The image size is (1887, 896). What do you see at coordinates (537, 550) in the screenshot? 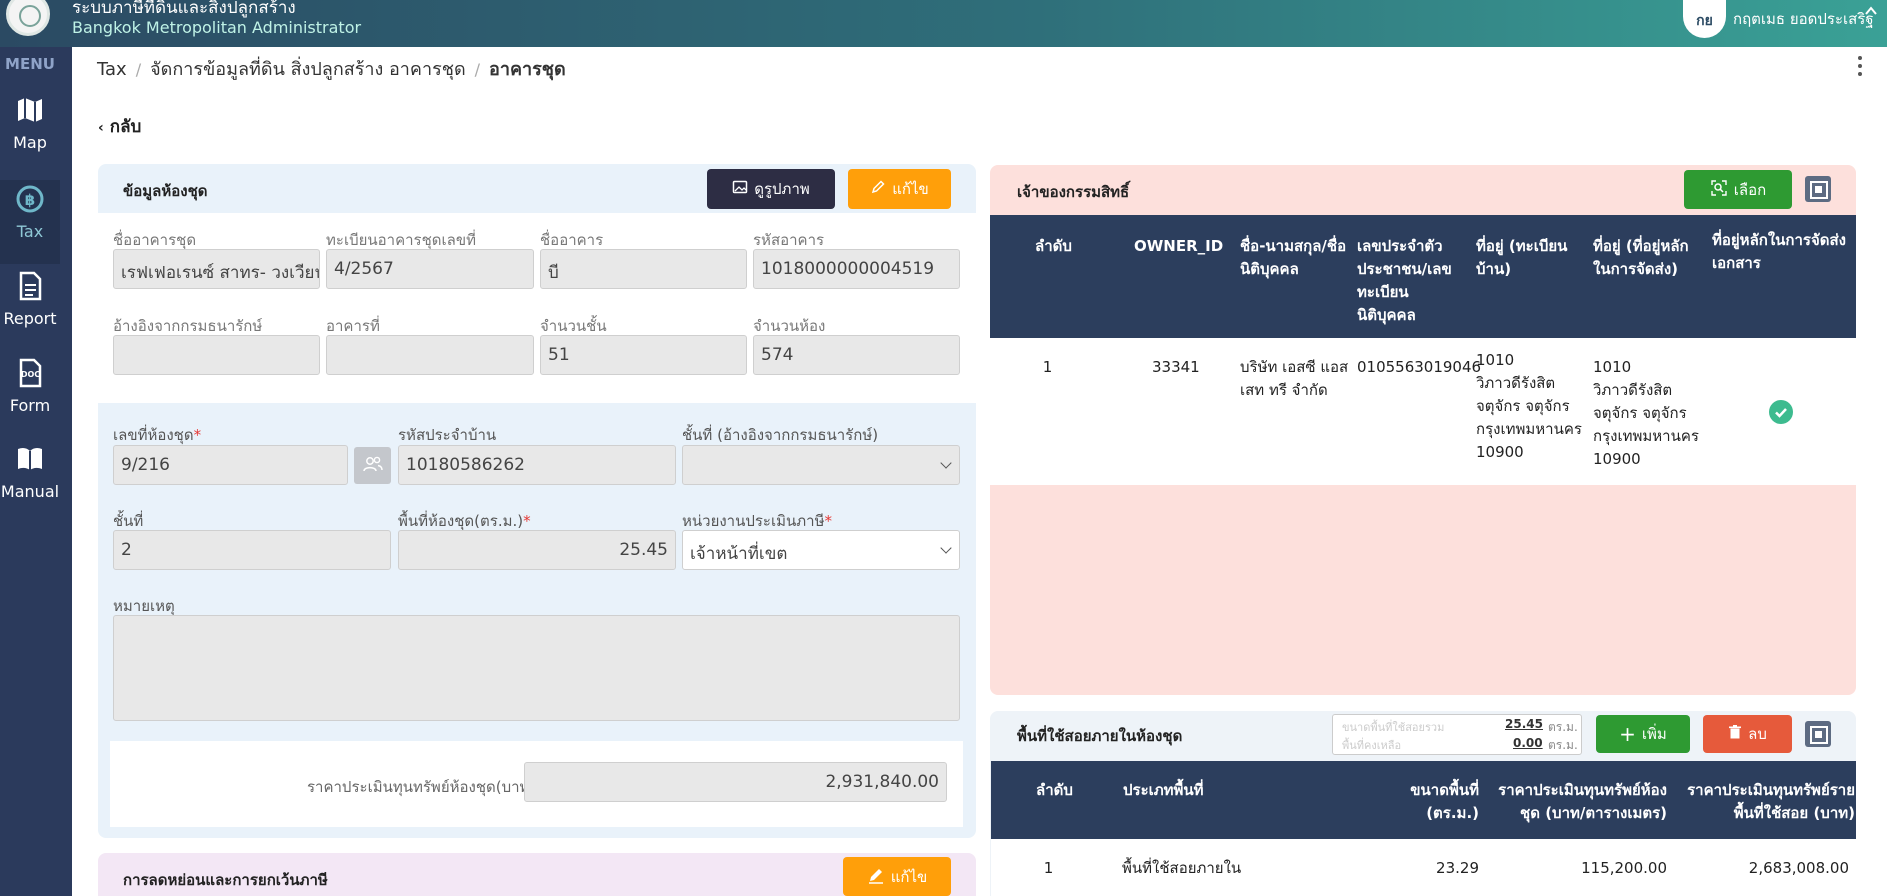
I see `room-area-field: 25.45` at bounding box center [537, 550].